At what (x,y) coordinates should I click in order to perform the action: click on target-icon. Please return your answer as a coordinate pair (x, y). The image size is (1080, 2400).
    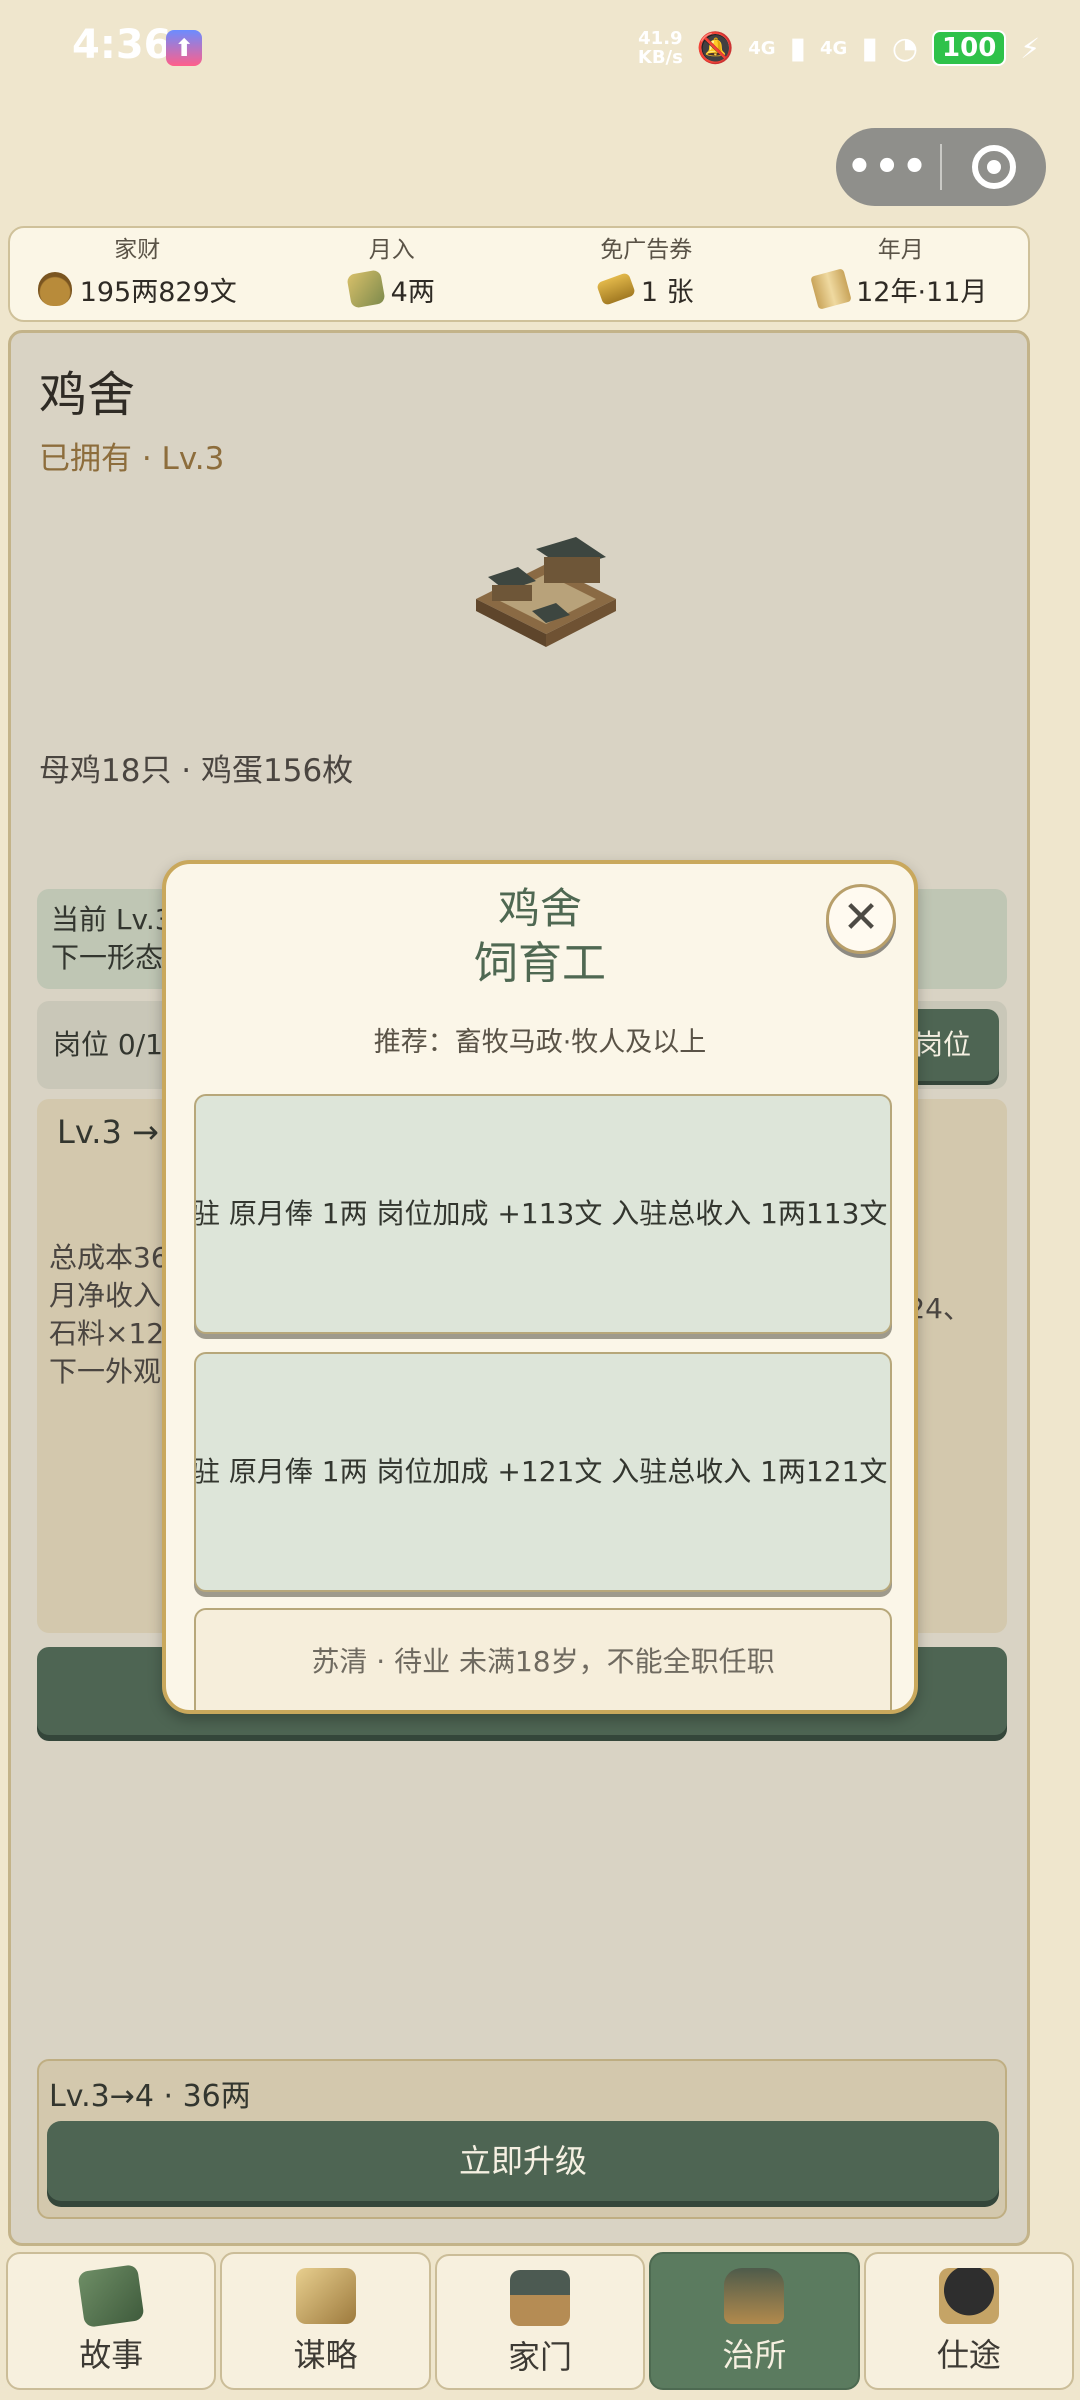
    Looking at the image, I should click on (994, 167).